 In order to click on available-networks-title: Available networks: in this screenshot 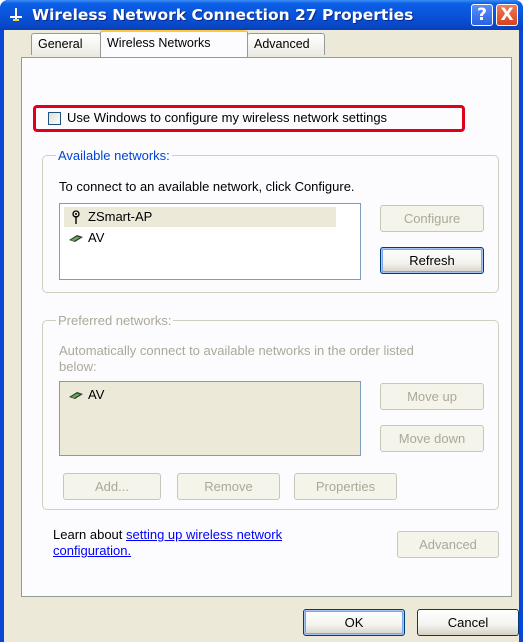, I will do `click(114, 155)`.